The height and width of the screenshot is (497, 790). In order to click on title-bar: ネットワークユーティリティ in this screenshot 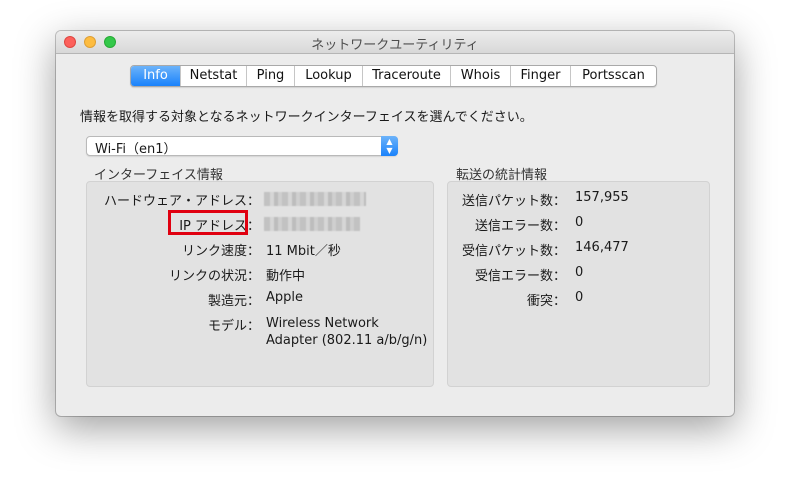, I will do `click(395, 42)`.